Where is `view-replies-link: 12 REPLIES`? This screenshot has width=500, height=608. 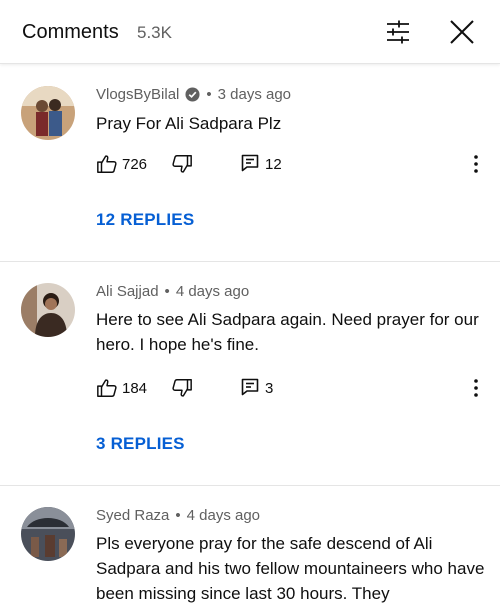 view-replies-link: 12 REPLIES is located at coordinates (145, 220).